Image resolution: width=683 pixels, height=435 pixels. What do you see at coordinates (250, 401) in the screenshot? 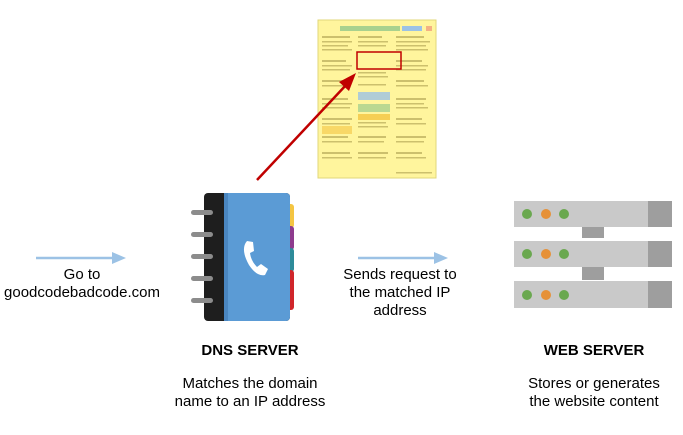
I see `dns-desc-line2: name to an IP address` at bounding box center [250, 401].